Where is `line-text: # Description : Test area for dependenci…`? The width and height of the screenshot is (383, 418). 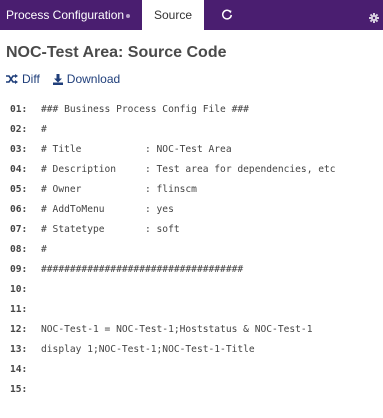 line-text: # Description : Test area for dependenci… is located at coordinates (188, 169).